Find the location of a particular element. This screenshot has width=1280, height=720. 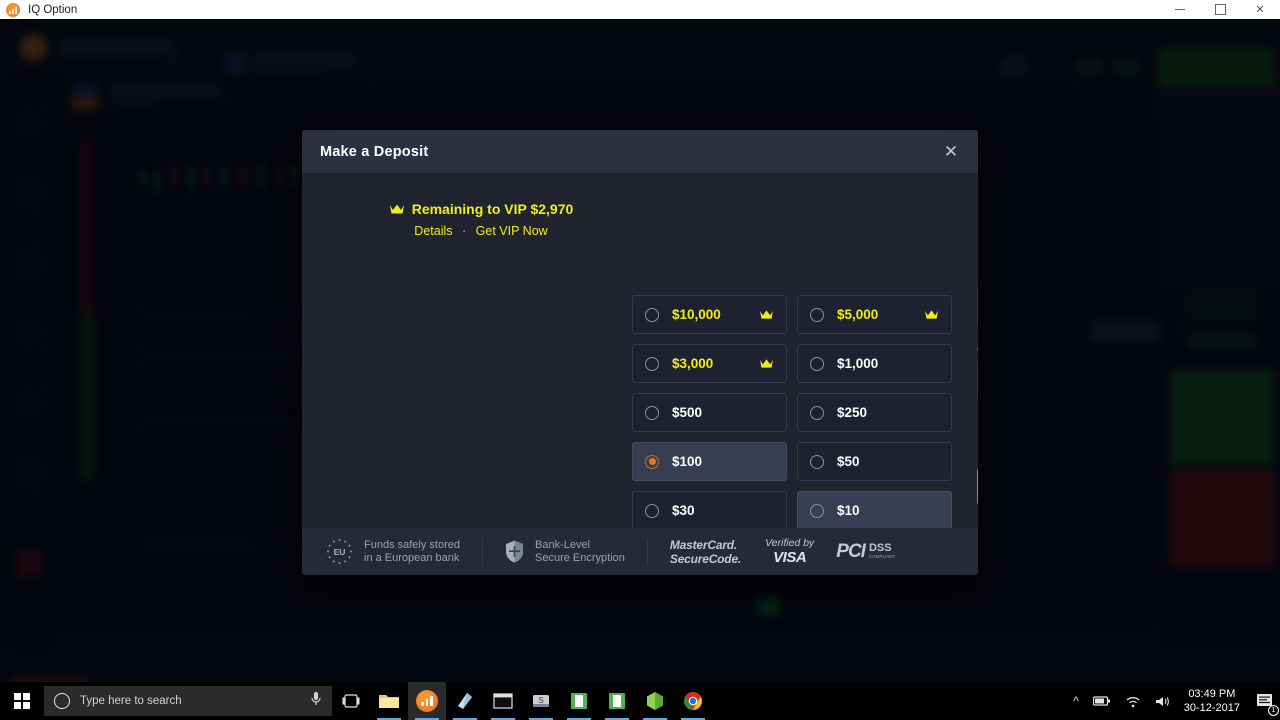

speaker-icon is located at coordinates (1163, 701).